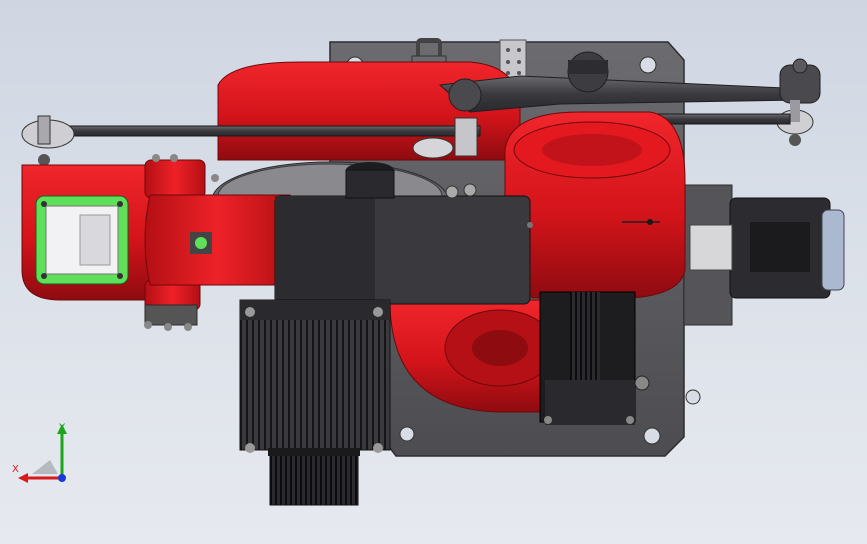 The image size is (867, 544). Describe the element at coordinates (403, 250) in the screenshot. I see `gearbox-housing` at that location.